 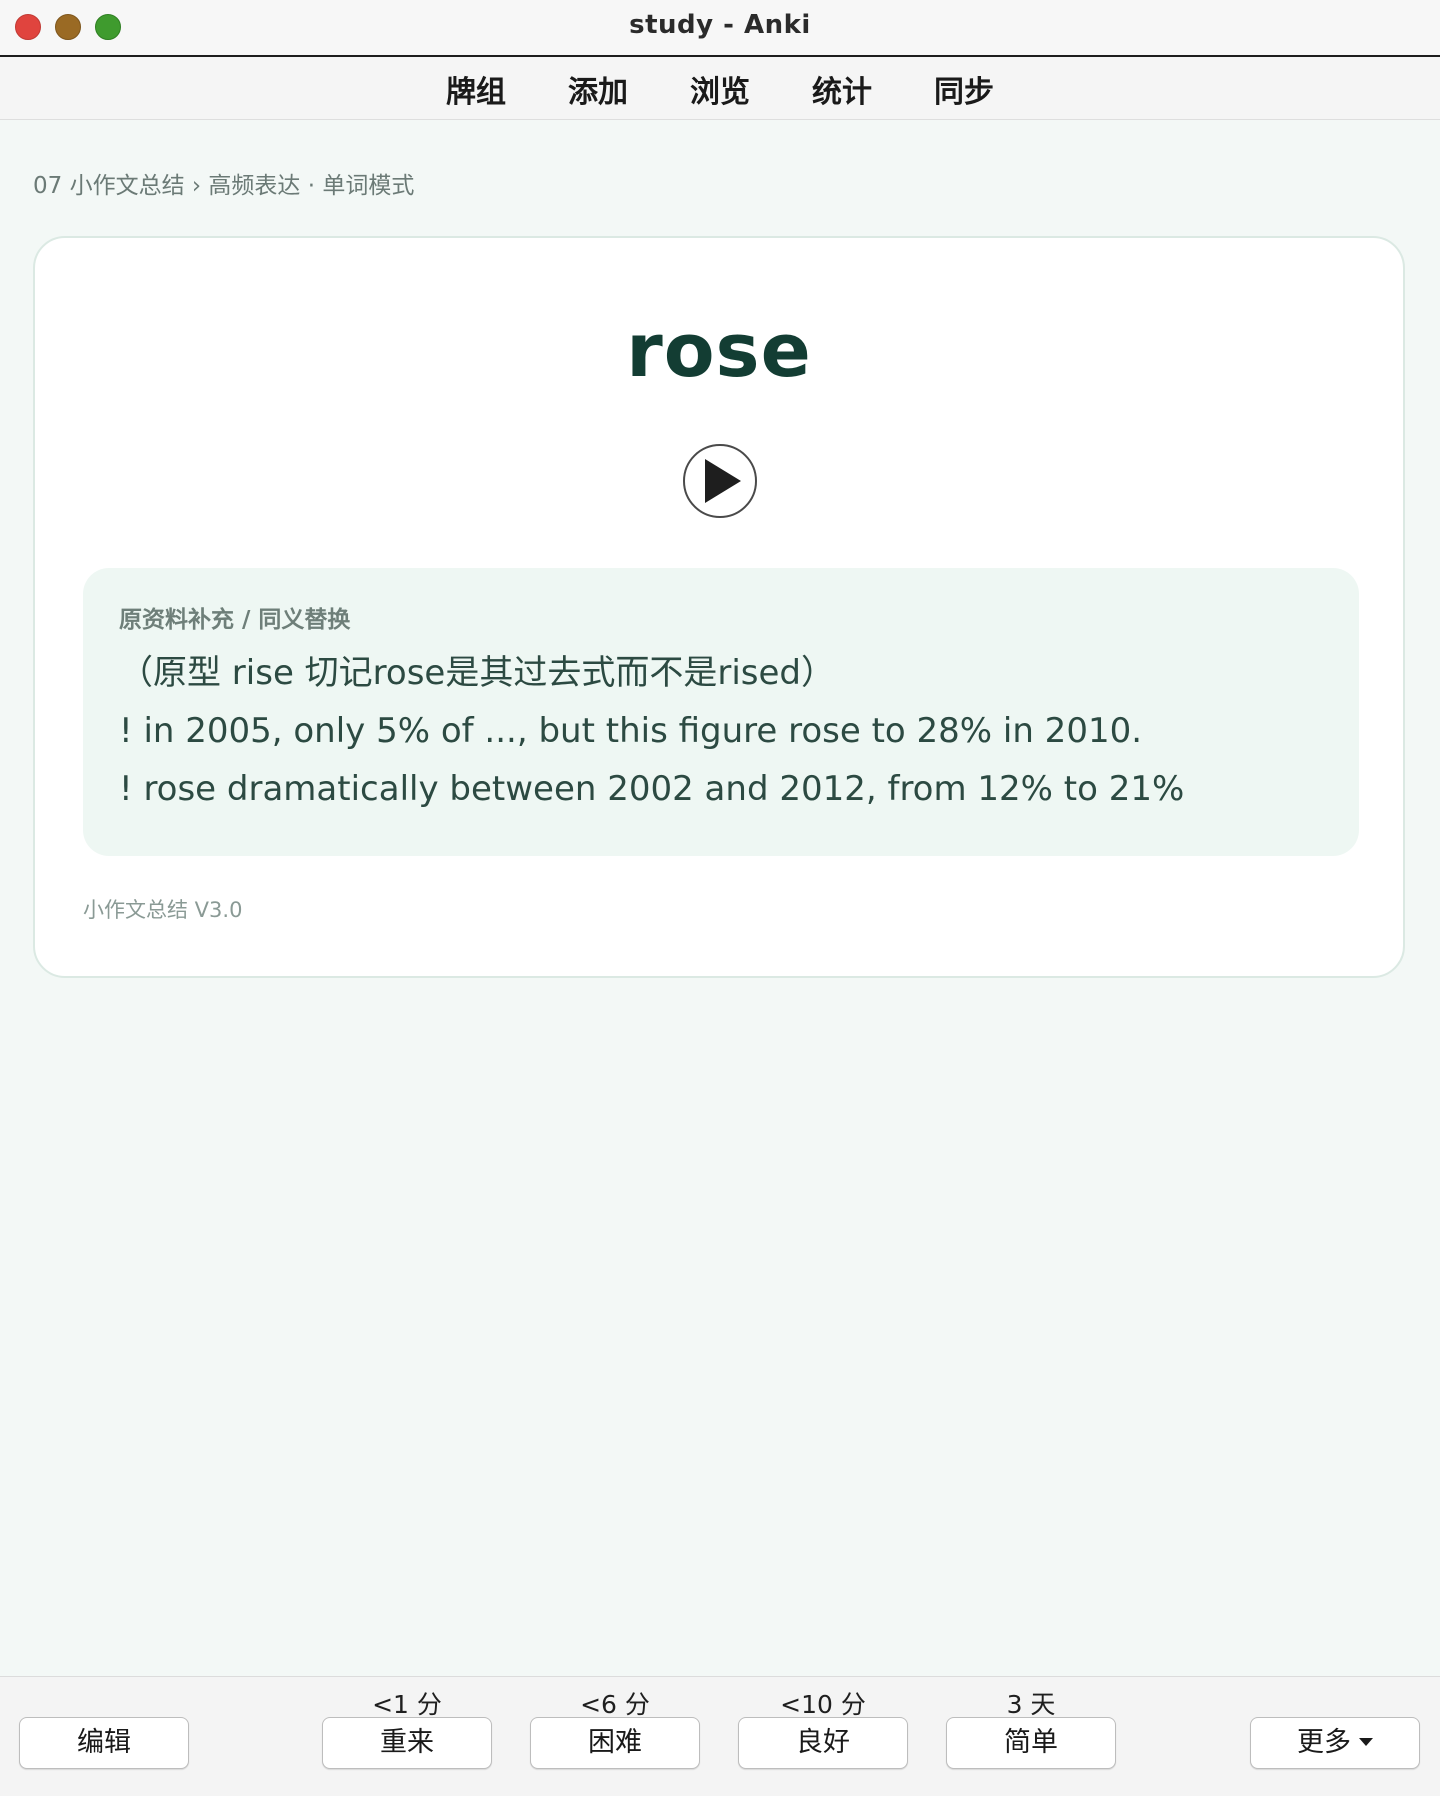 What do you see at coordinates (1366, 1742) in the screenshot?
I see `caret-down-icon` at bounding box center [1366, 1742].